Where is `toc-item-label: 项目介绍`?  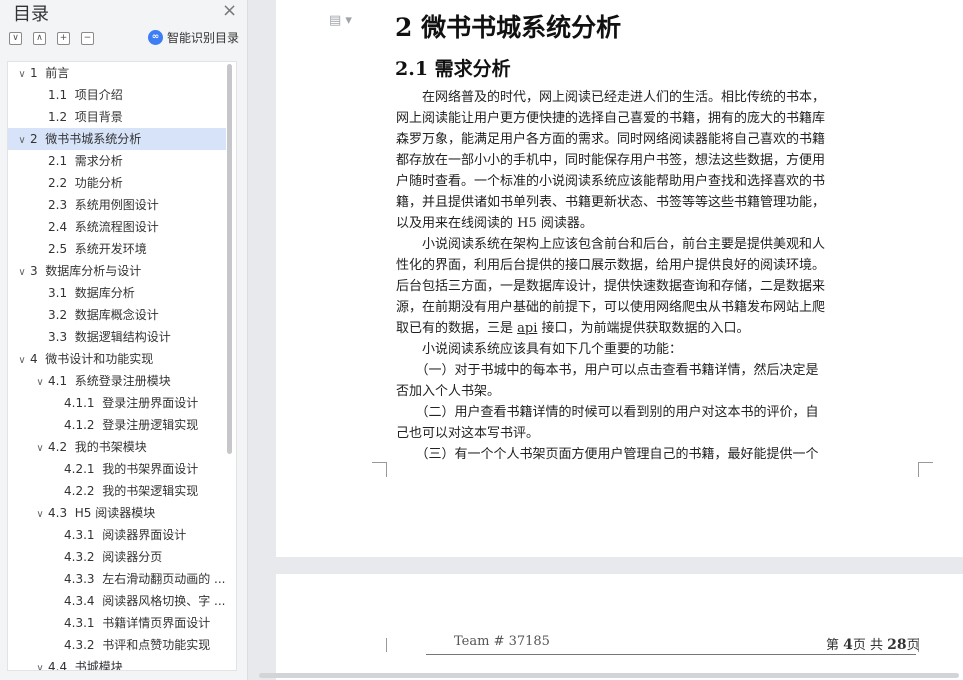
toc-item-label: 项目介绍 is located at coordinates (98, 95).